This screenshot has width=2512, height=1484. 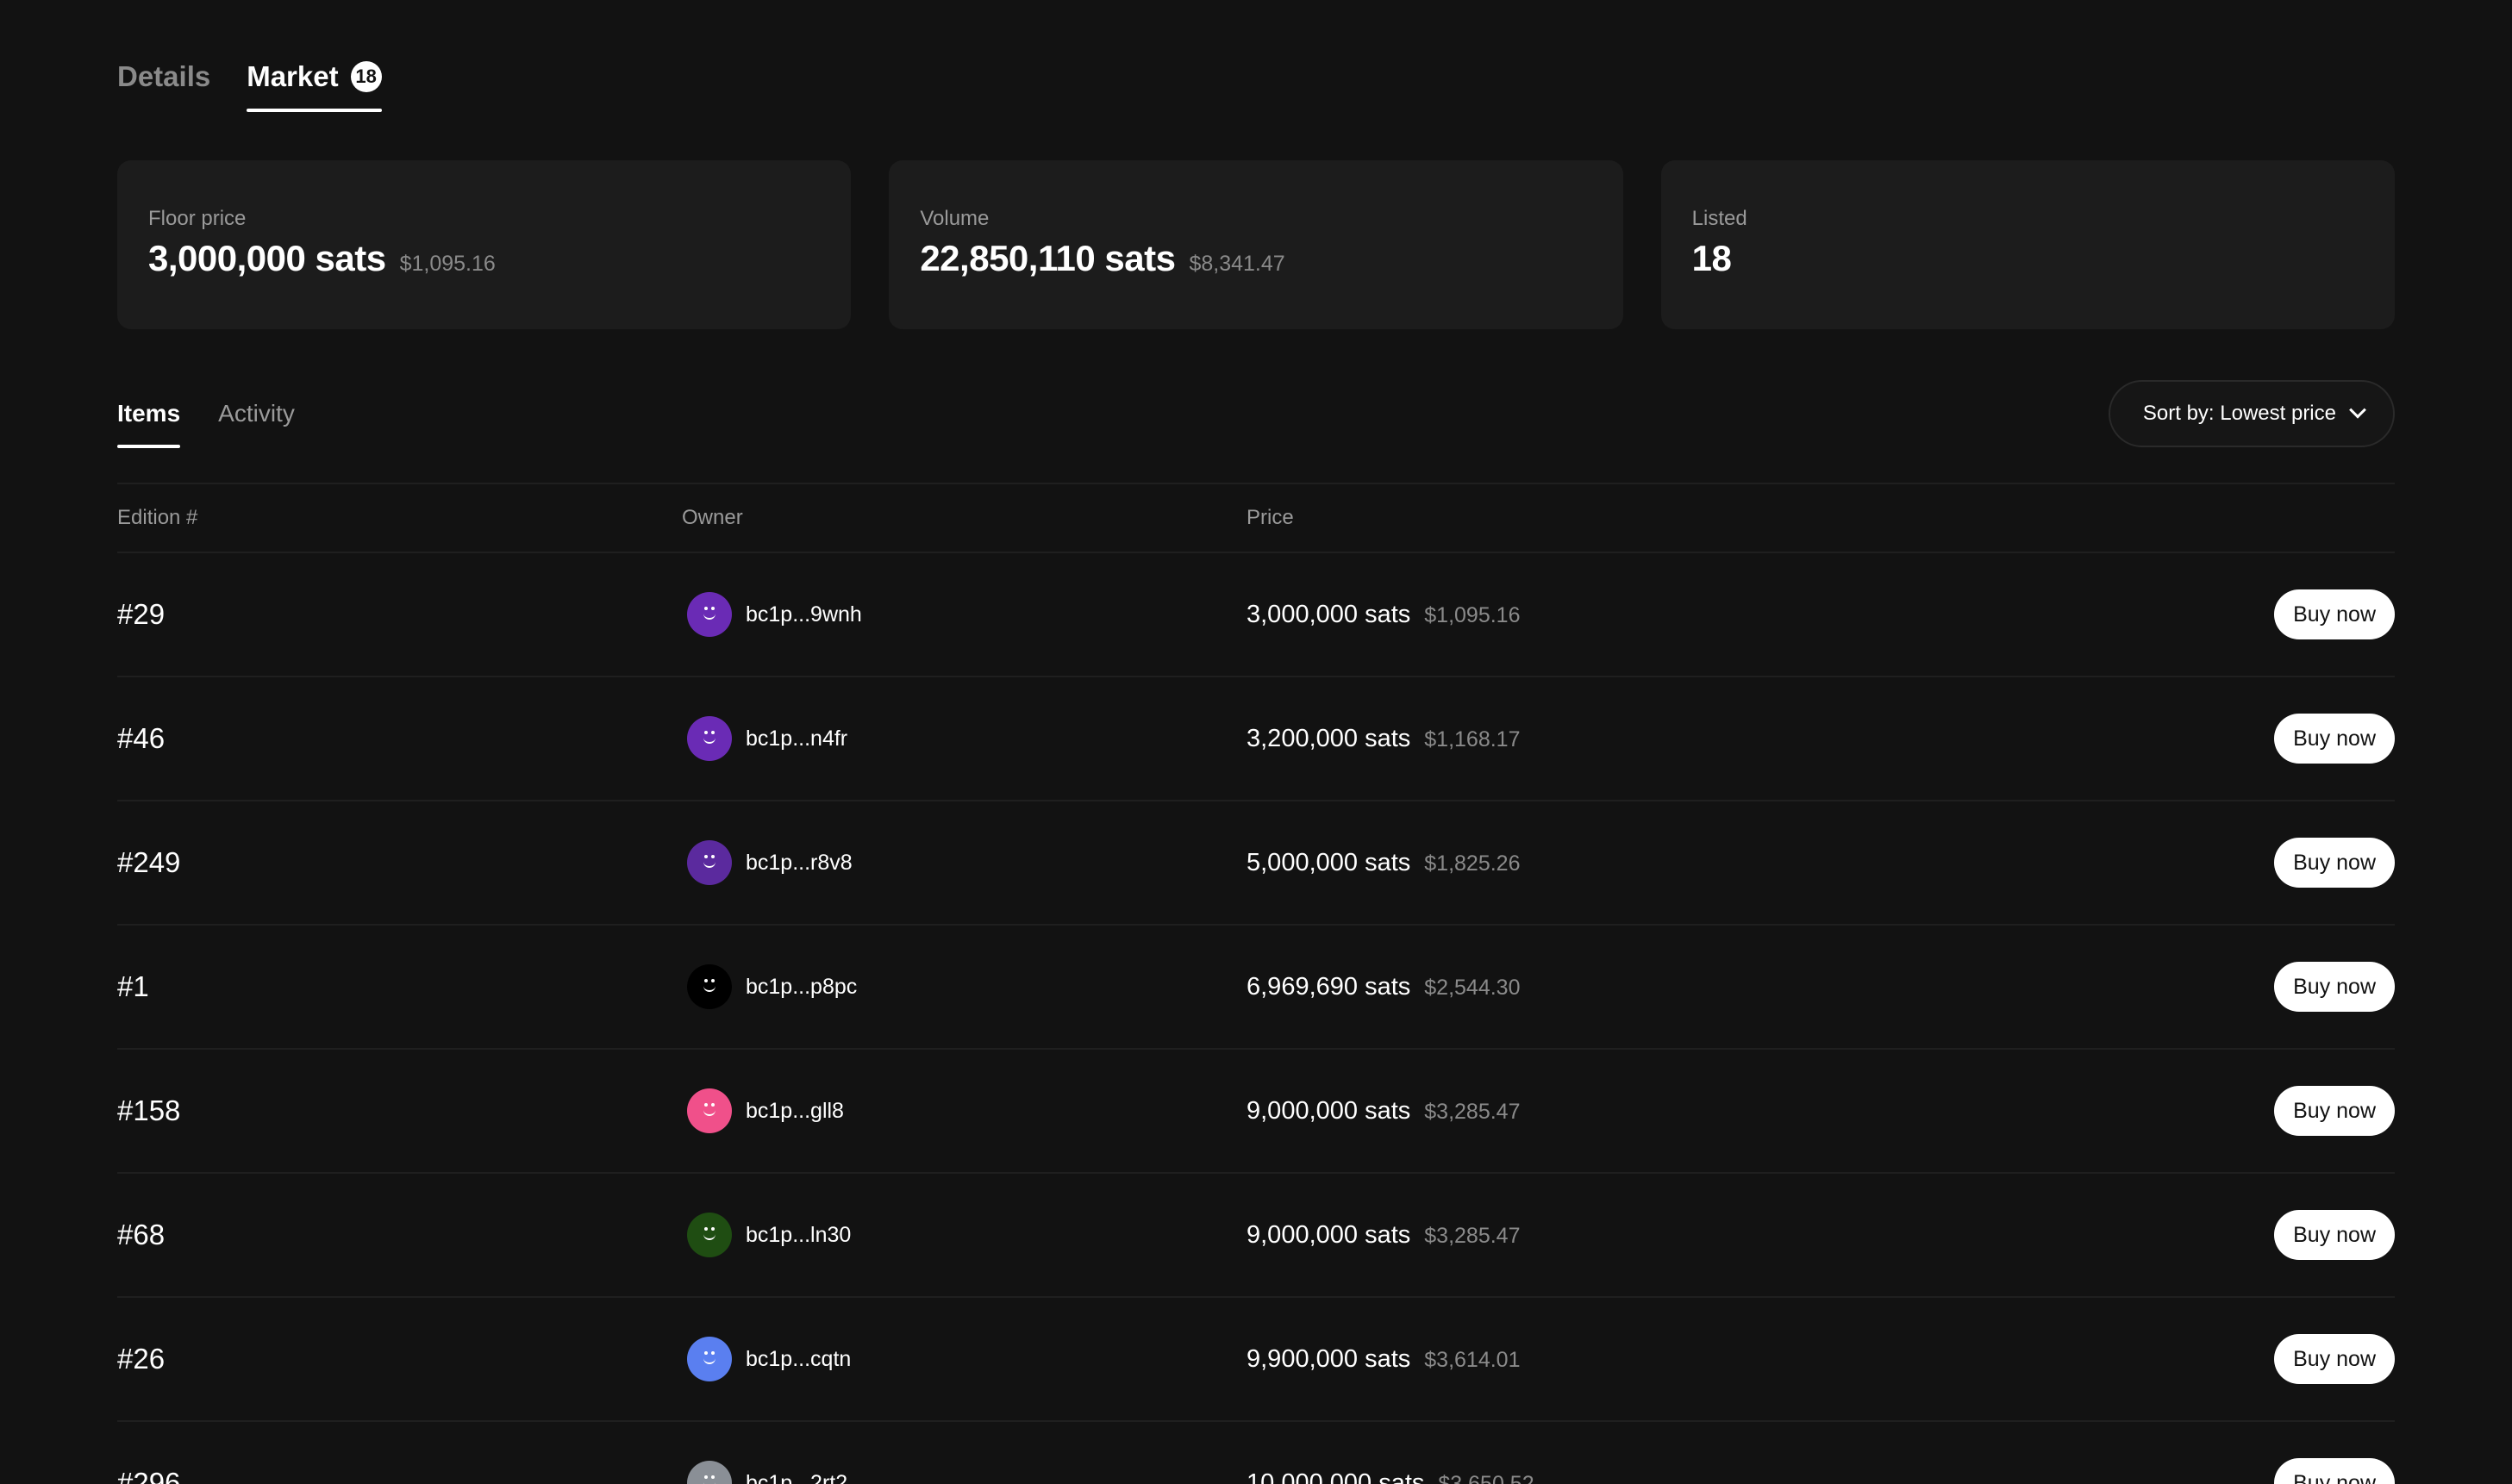 What do you see at coordinates (1472, 1360) in the screenshot?
I see `price-usd: $3,614.01` at bounding box center [1472, 1360].